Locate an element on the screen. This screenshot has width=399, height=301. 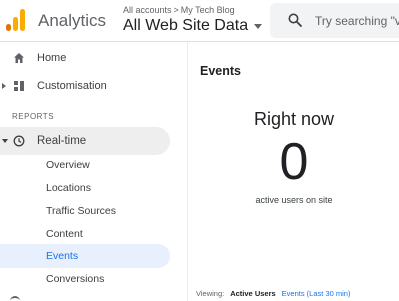
viewing-bar: Viewing: Active Users Events (Last 30 min) is located at coordinates (273, 293).